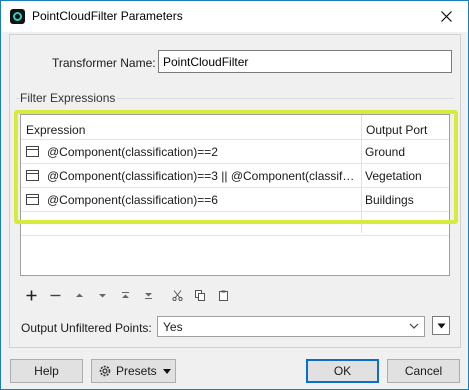 The height and width of the screenshot is (390, 469). Describe the element at coordinates (414, 326) in the screenshot. I see `chevron-down-icon` at that location.